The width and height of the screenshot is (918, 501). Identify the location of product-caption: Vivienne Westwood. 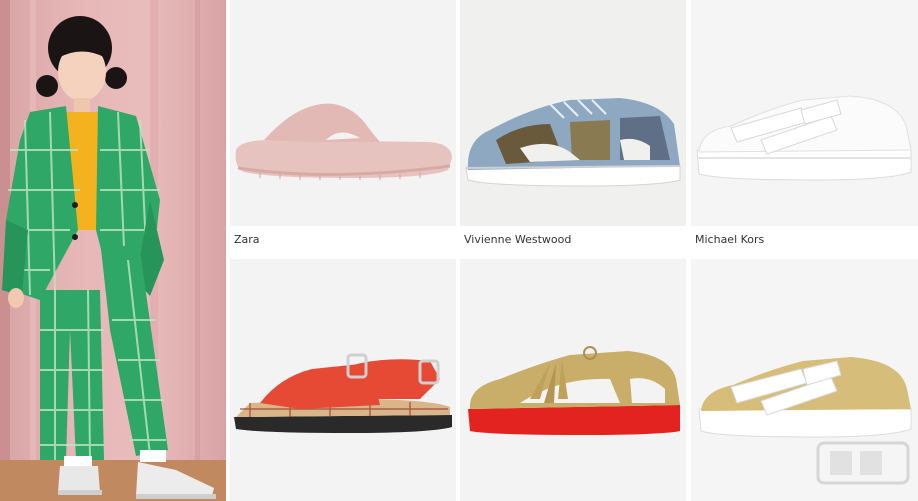
(573, 240).